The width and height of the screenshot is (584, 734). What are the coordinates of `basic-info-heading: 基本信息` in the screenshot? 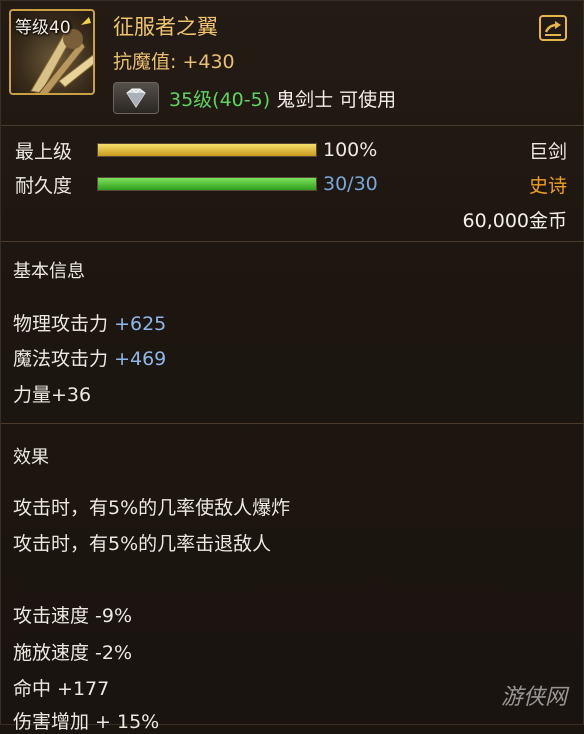 It's located at (49, 271).